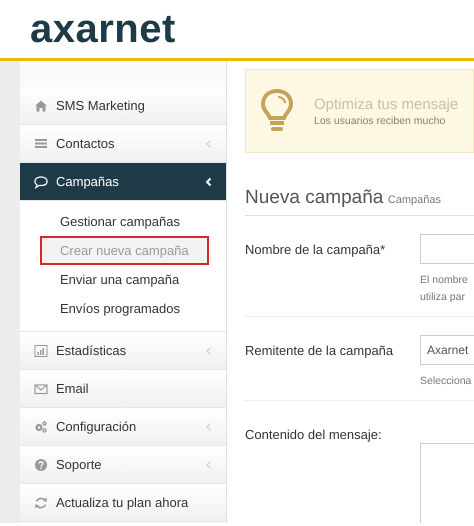  Describe the element at coordinates (123, 427) in the screenshot. I see `sidebar-item: Configuración` at that location.